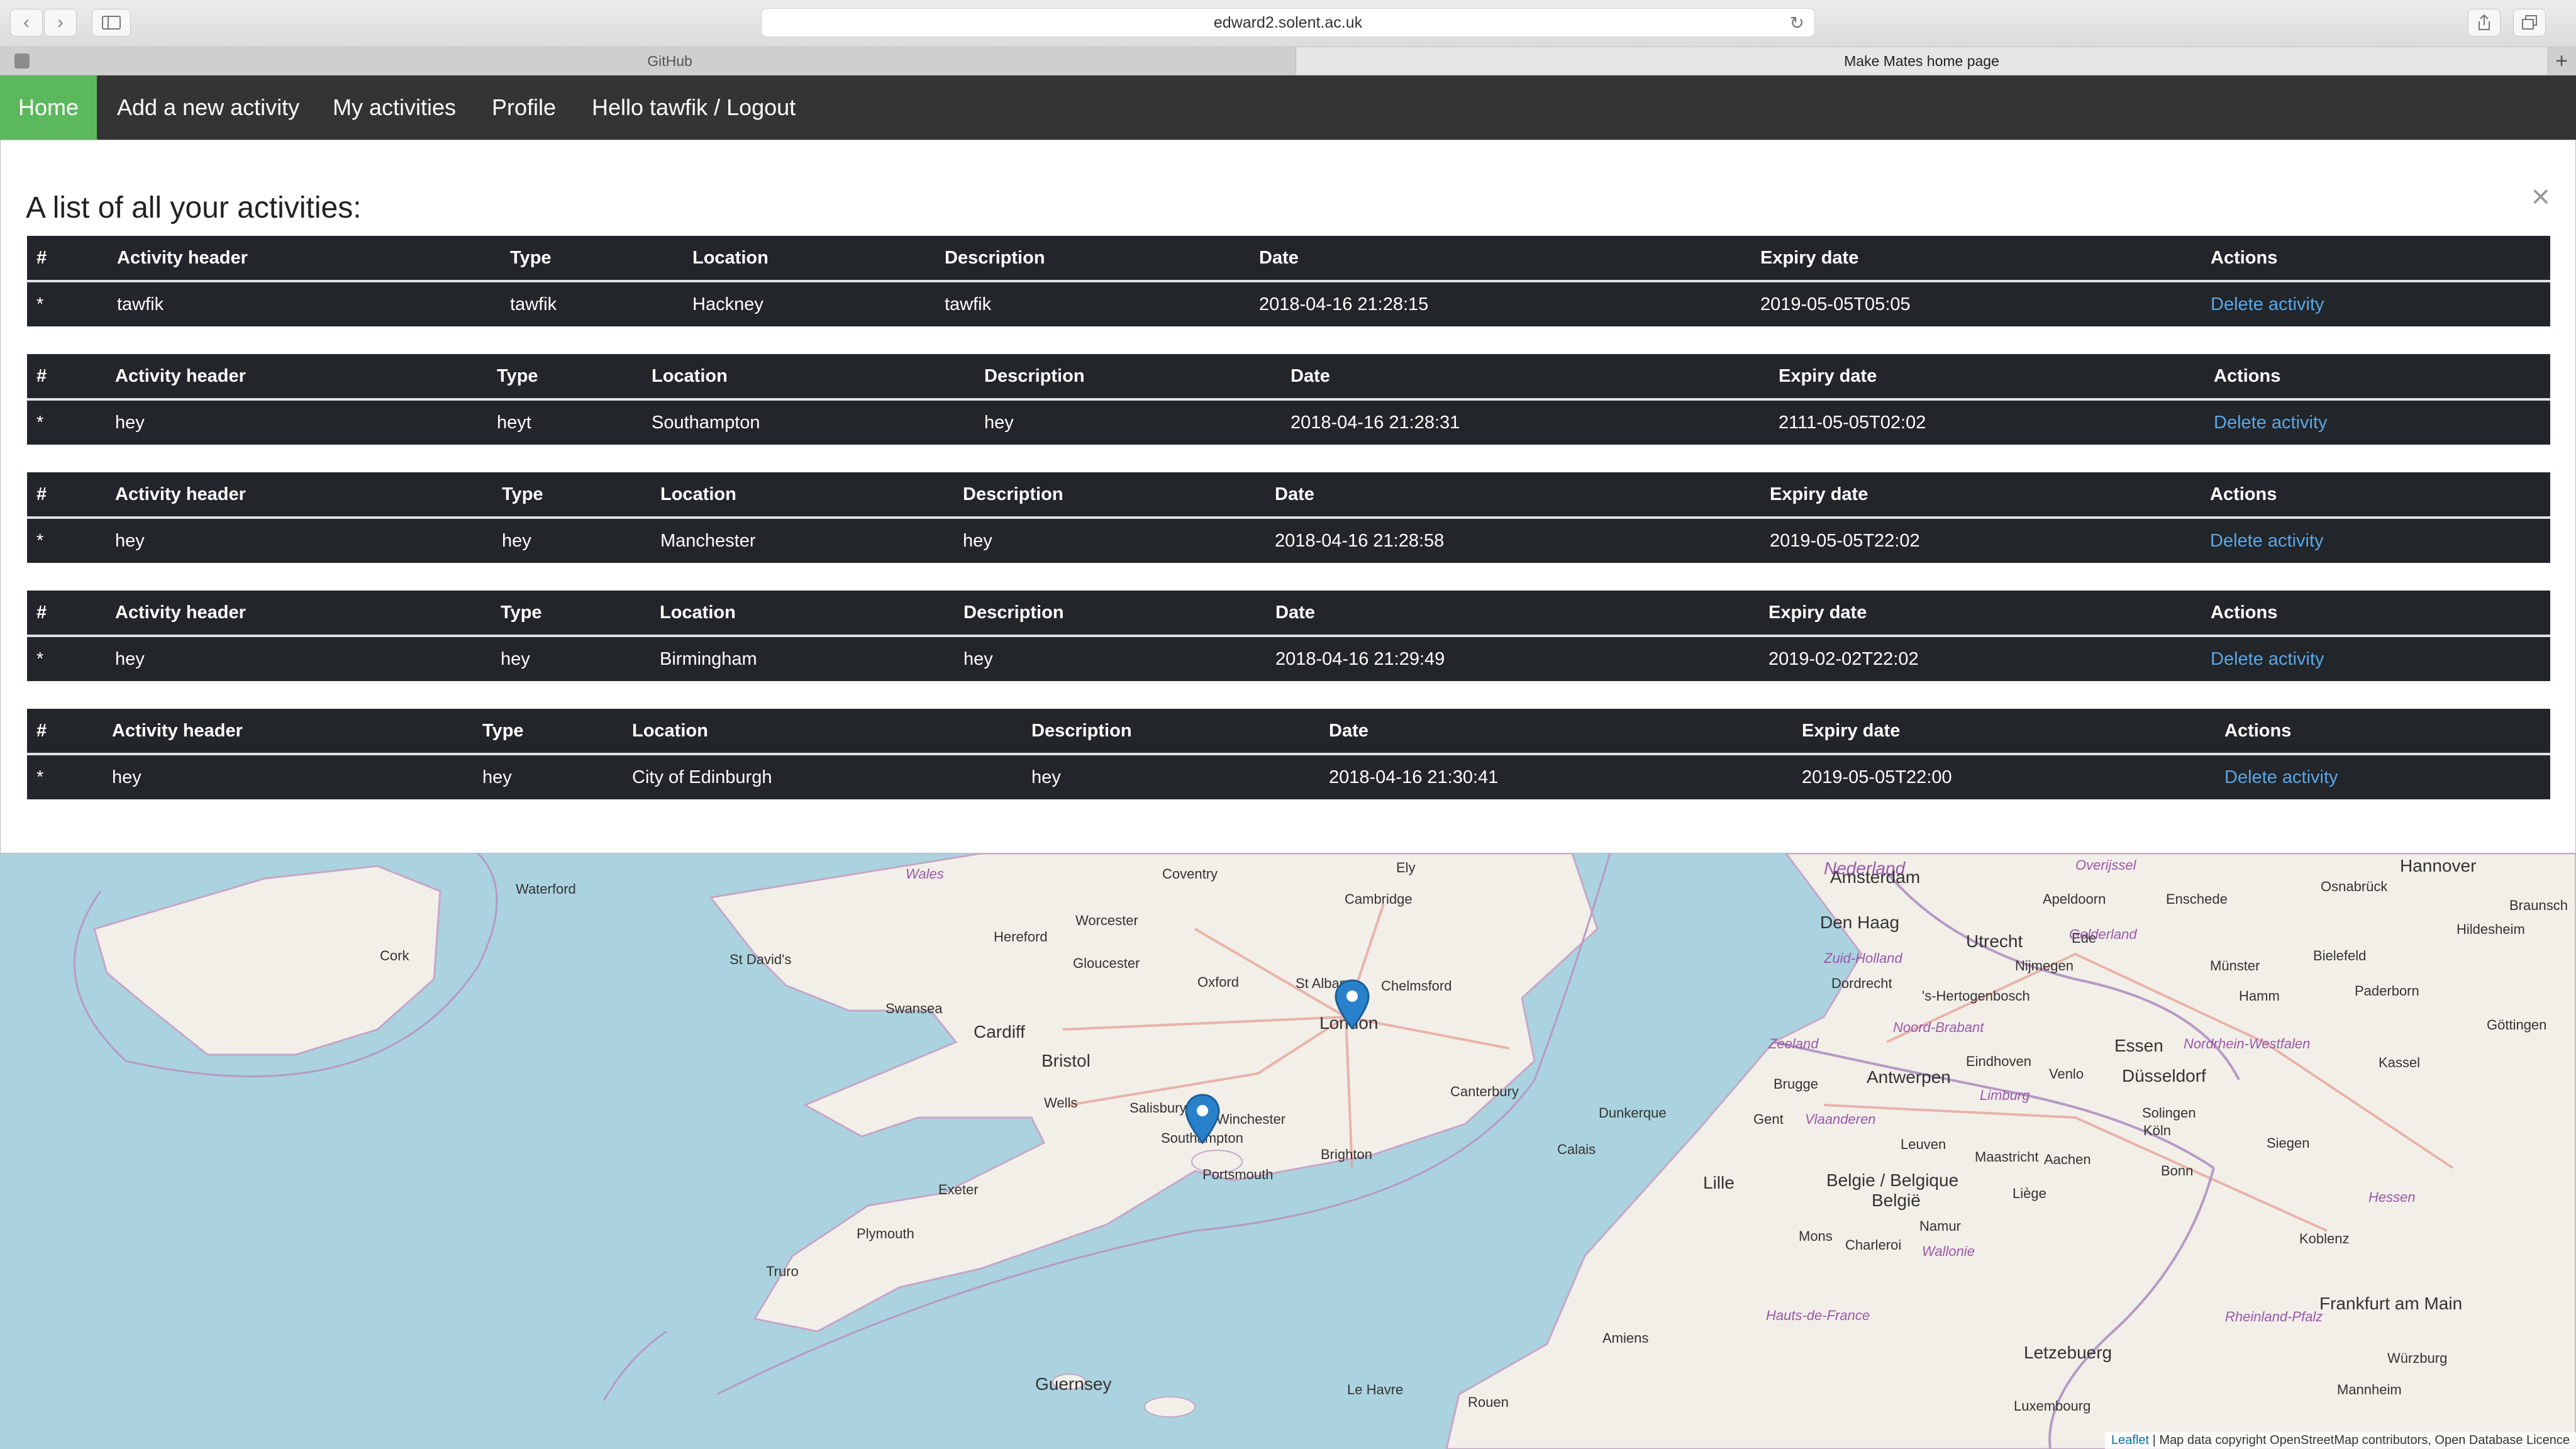 The width and height of the screenshot is (2576, 1449). What do you see at coordinates (2197, 899) in the screenshot?
I see `map-label: Enschede` at bounding box center [2197, 899].